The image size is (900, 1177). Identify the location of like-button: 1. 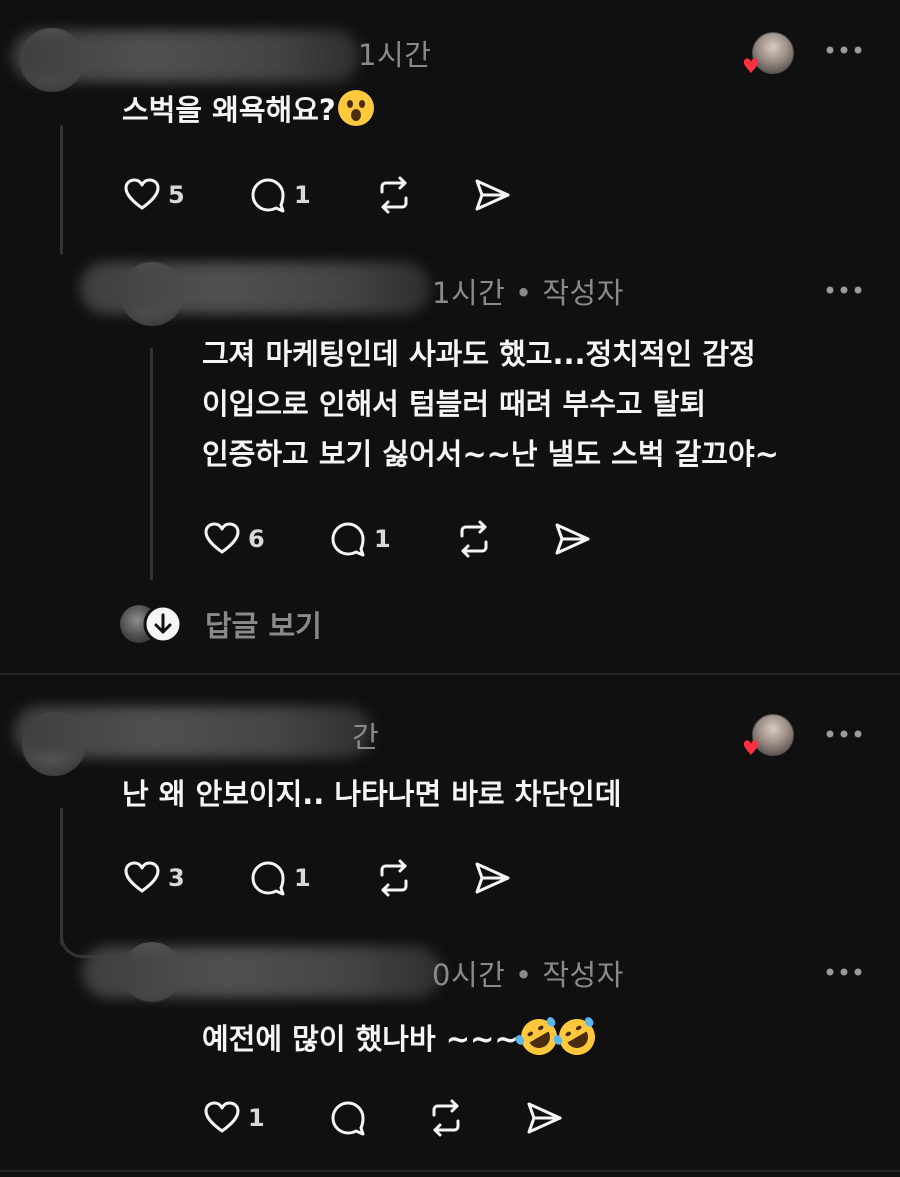
(265, 1118).